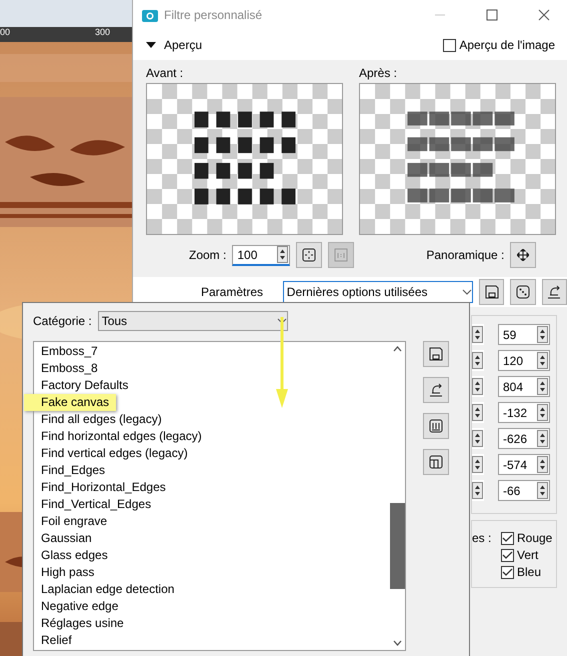  I want to click on scroll-down-icon, so click(397, 643).